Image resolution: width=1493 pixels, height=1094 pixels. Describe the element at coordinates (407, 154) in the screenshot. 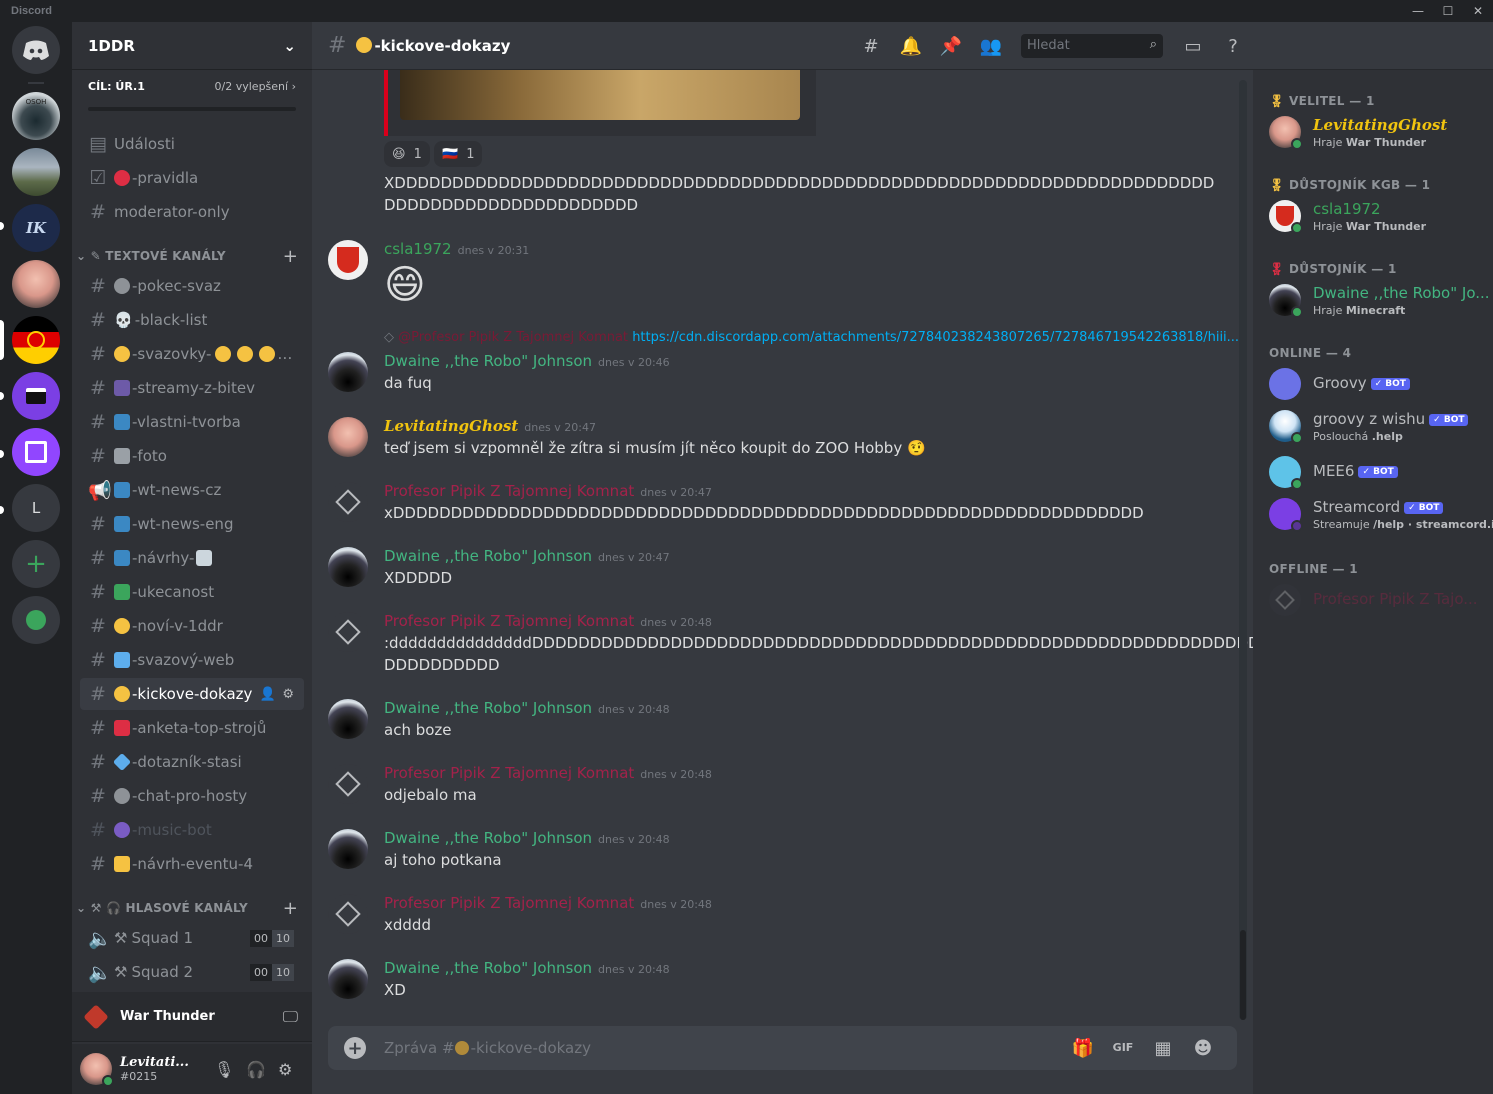

I see `reaction-button: 😆 1` at that location.